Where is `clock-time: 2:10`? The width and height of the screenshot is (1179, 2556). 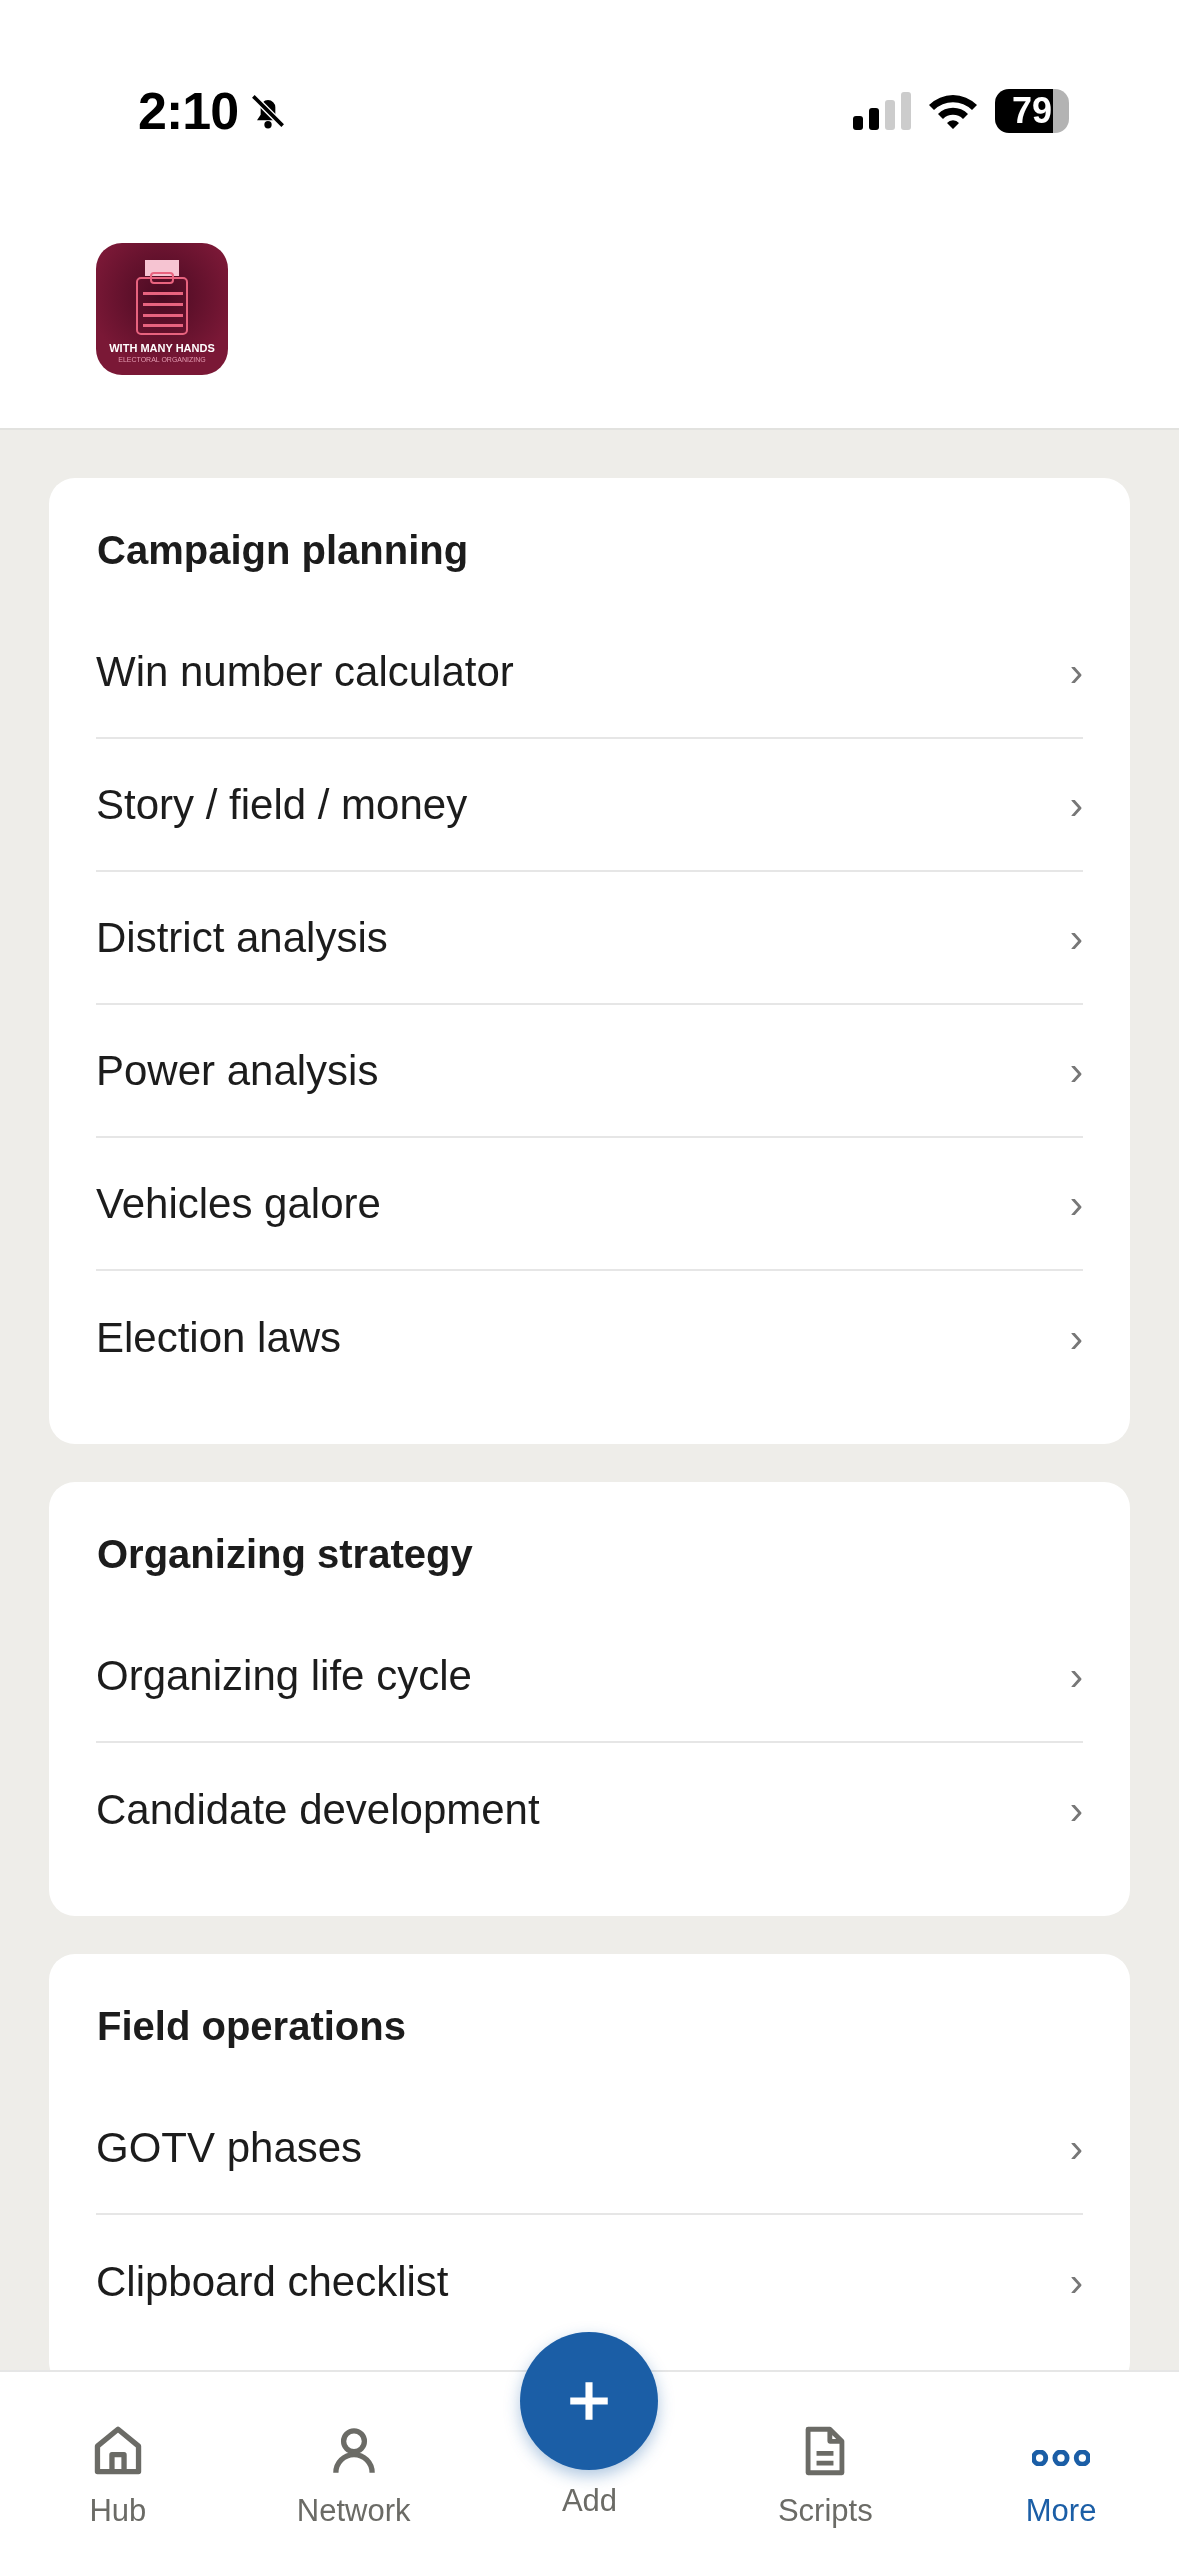
clock-time: 2:10 is located at coordinates (188, 111).